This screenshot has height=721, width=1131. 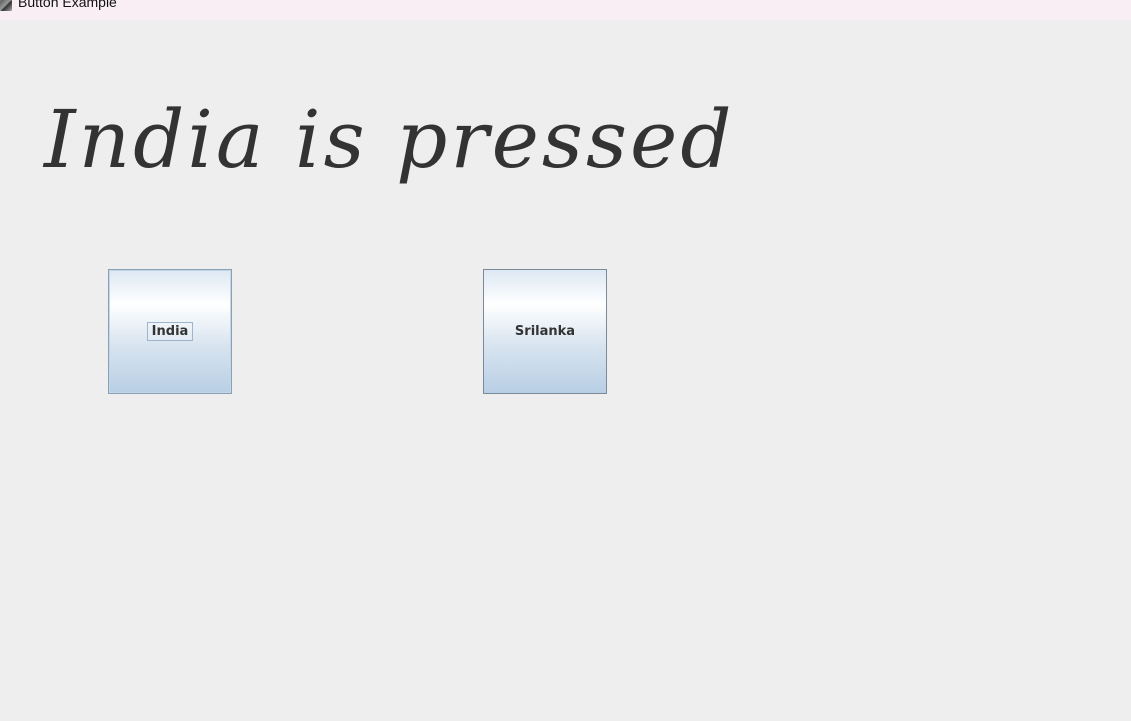 What do you see at coordinates (565, 10) in the screenshot?
I see `window-titlebar: Button Example` at bounding box center [565, 10].